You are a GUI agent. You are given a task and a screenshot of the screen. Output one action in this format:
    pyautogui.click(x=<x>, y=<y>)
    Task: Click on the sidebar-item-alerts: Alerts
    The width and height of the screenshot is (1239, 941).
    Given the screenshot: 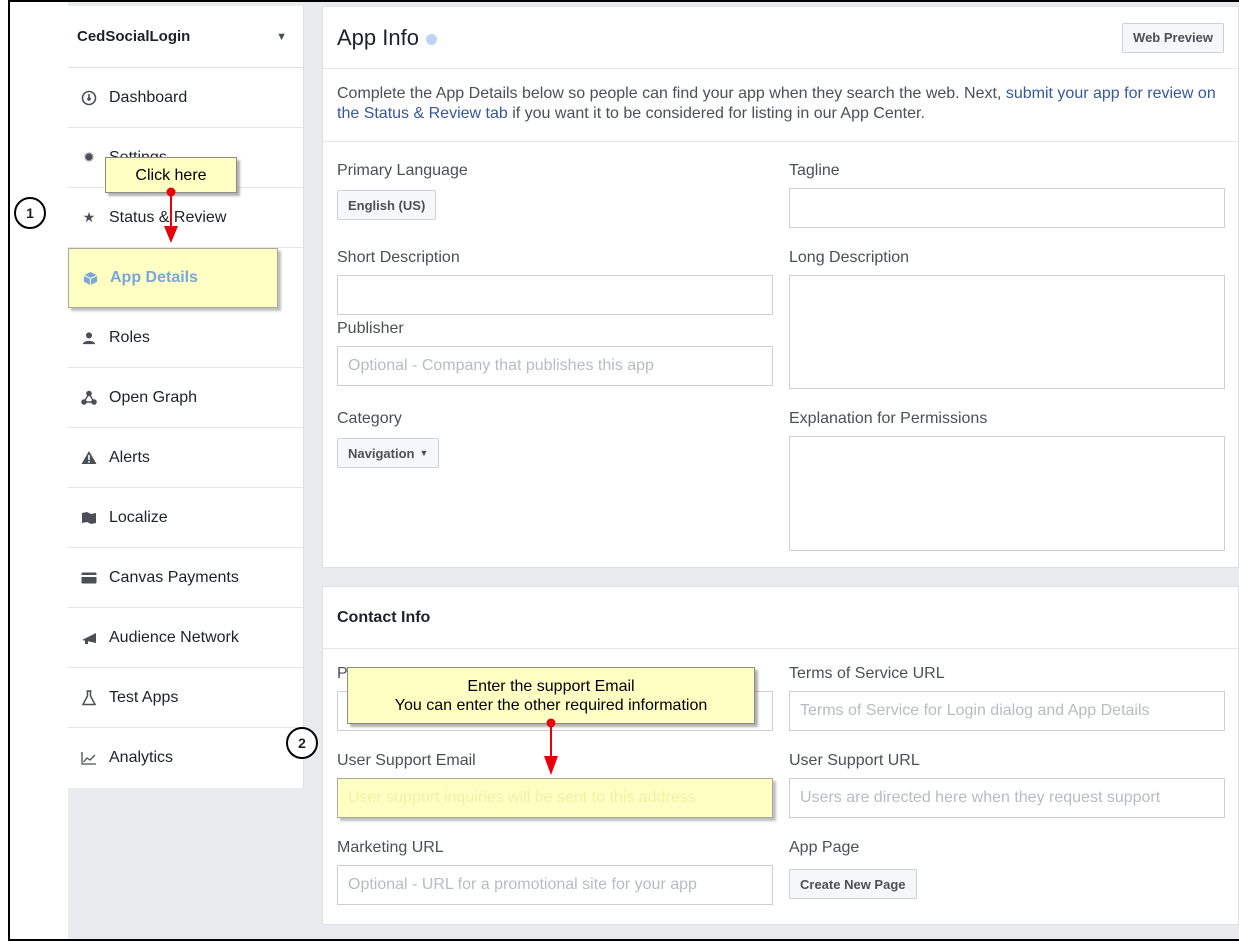 What is the action you would take?
    pyautogui.click(x=185, y=458)
    